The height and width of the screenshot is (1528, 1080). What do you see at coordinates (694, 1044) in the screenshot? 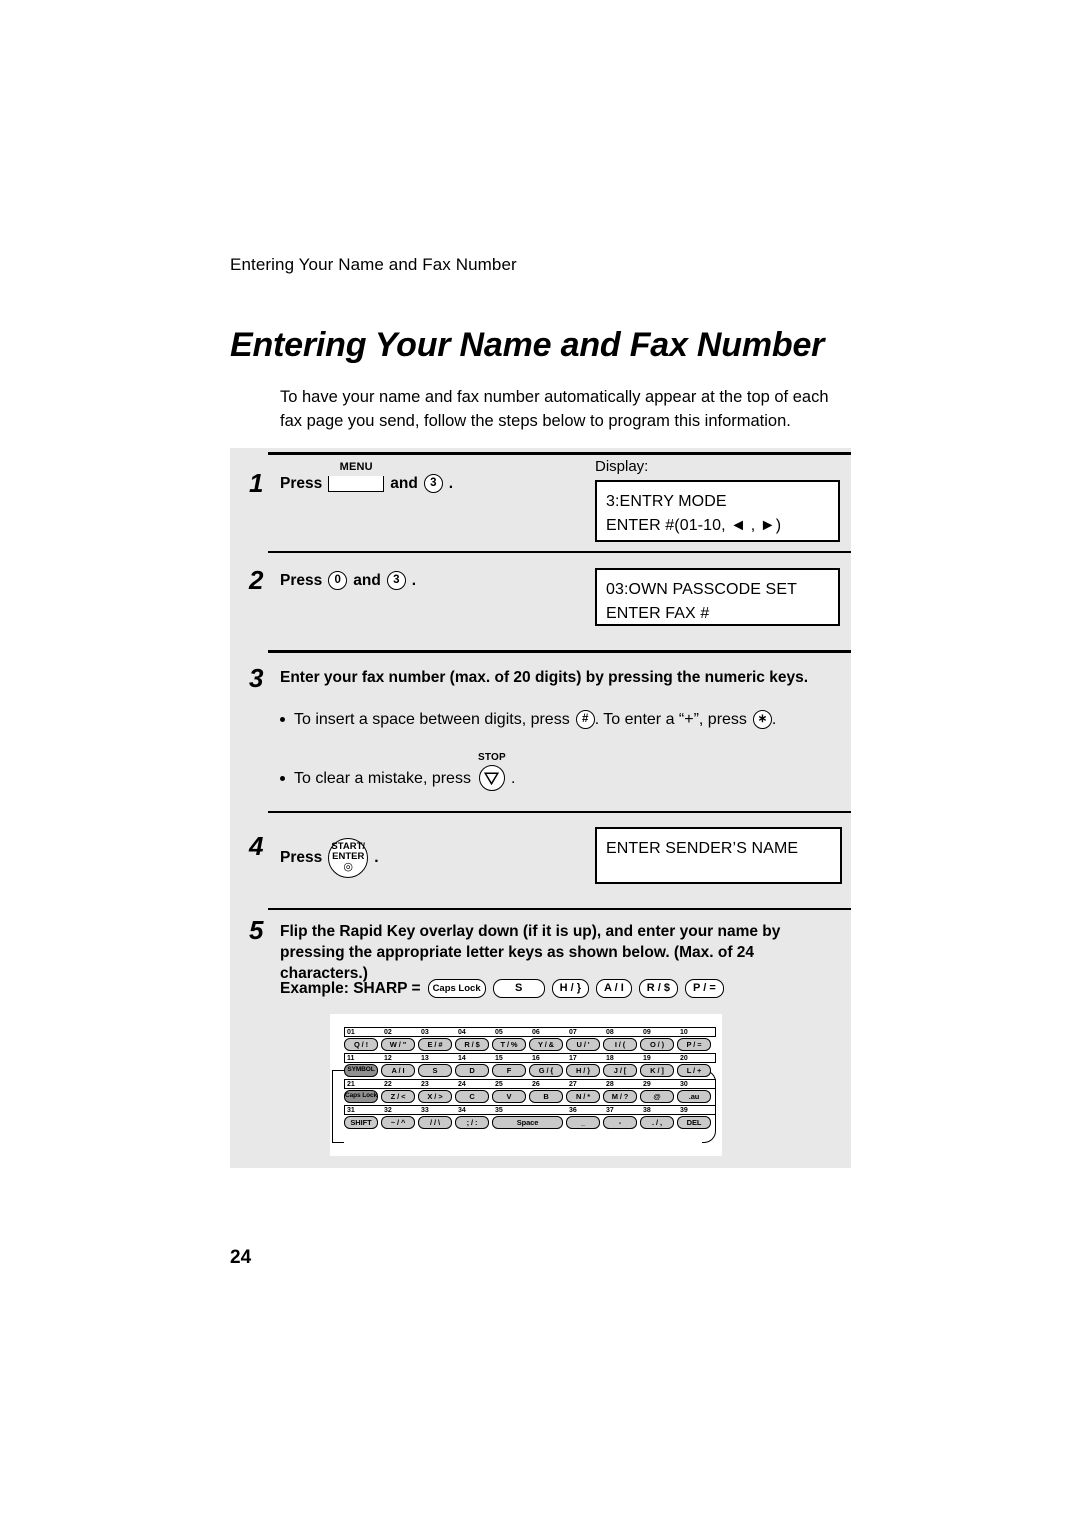
I see `keyboard-key: P / =` at bounding box center [694, 1044].